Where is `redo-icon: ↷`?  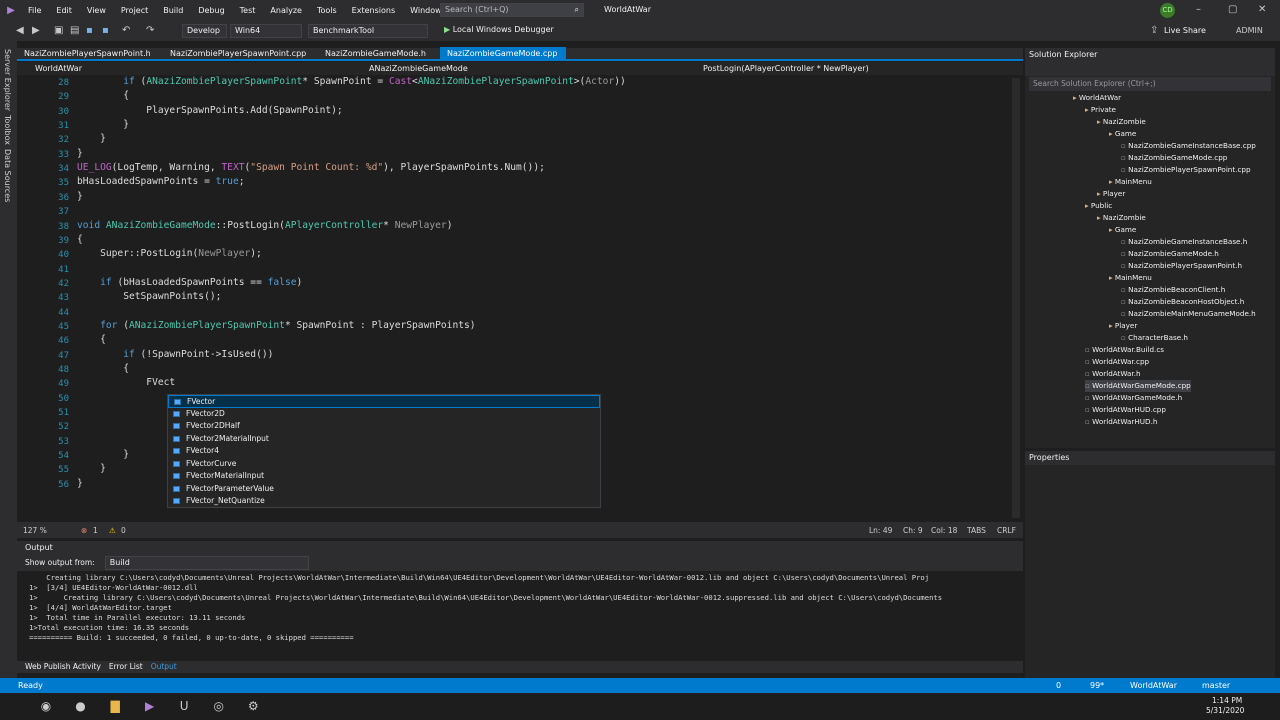
redo-icon: ↷ is located at coordinates (150, 31).